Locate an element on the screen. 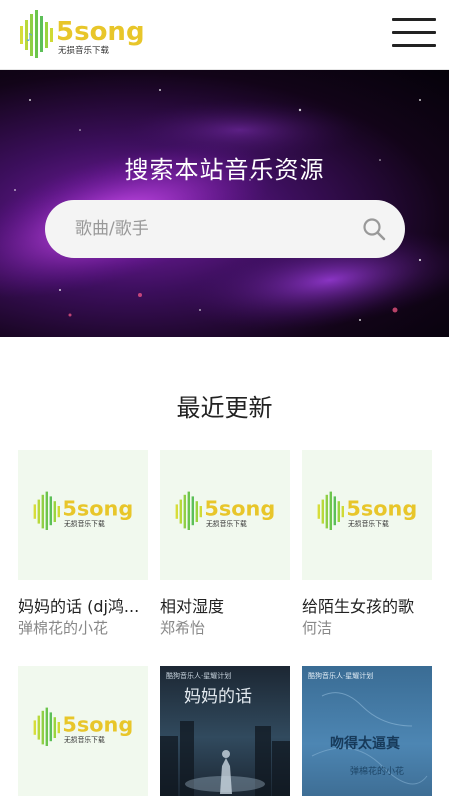 The width and height of the screenshot is (449, 800). svg-text: 弹棉花的小花 is located at coordinates (377, 771).